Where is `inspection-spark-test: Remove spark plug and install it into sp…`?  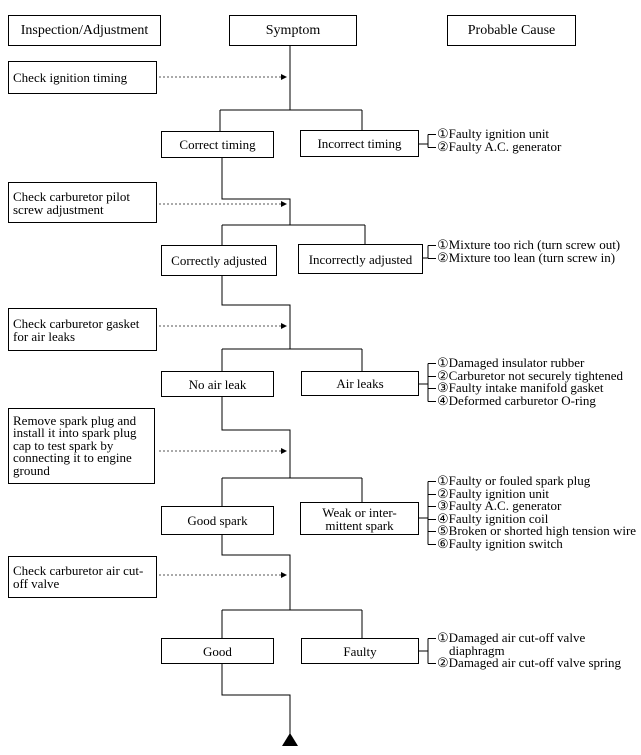
inspection-spark-test: Remove spark plug and install it into sp… is located at coordinates (81, 446).